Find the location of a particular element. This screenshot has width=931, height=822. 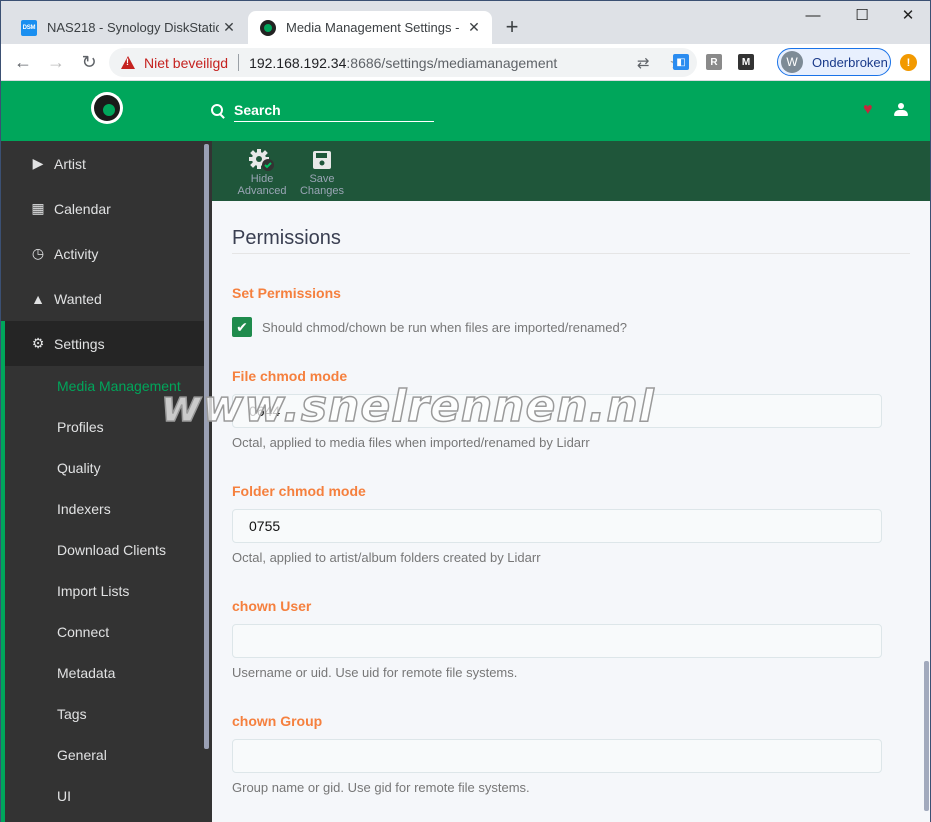

calendar-icon: ▦ is located at coordinates (38, 208).